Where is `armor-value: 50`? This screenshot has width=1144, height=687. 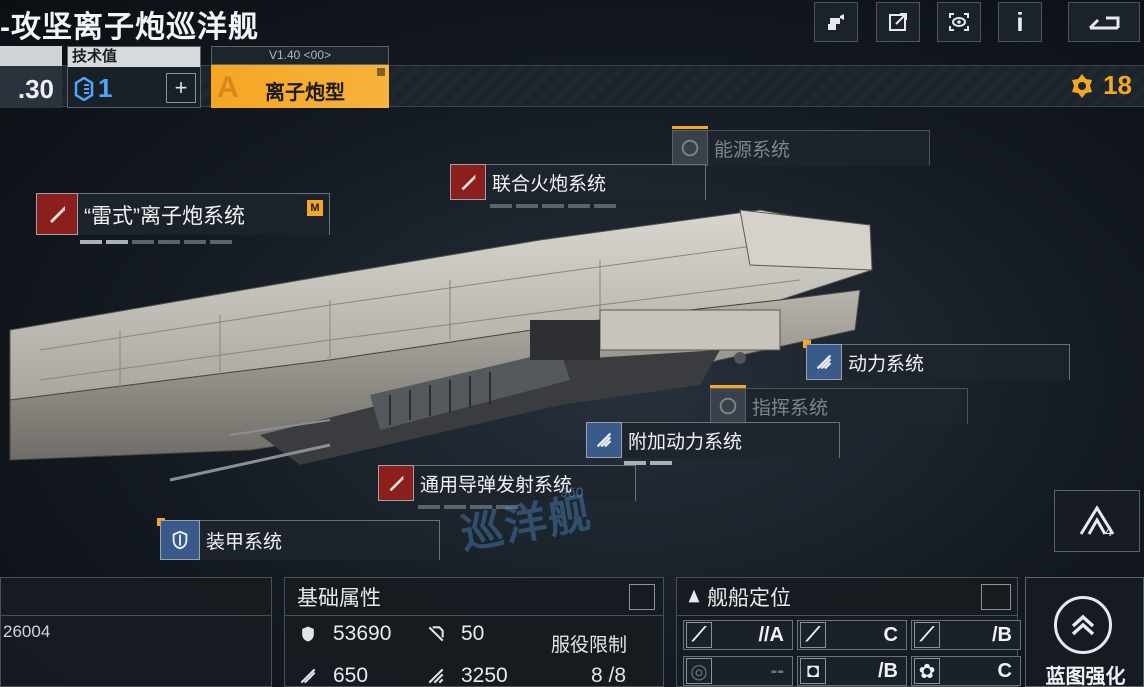
armor-value: 50 is located at coordinates (473, 633).